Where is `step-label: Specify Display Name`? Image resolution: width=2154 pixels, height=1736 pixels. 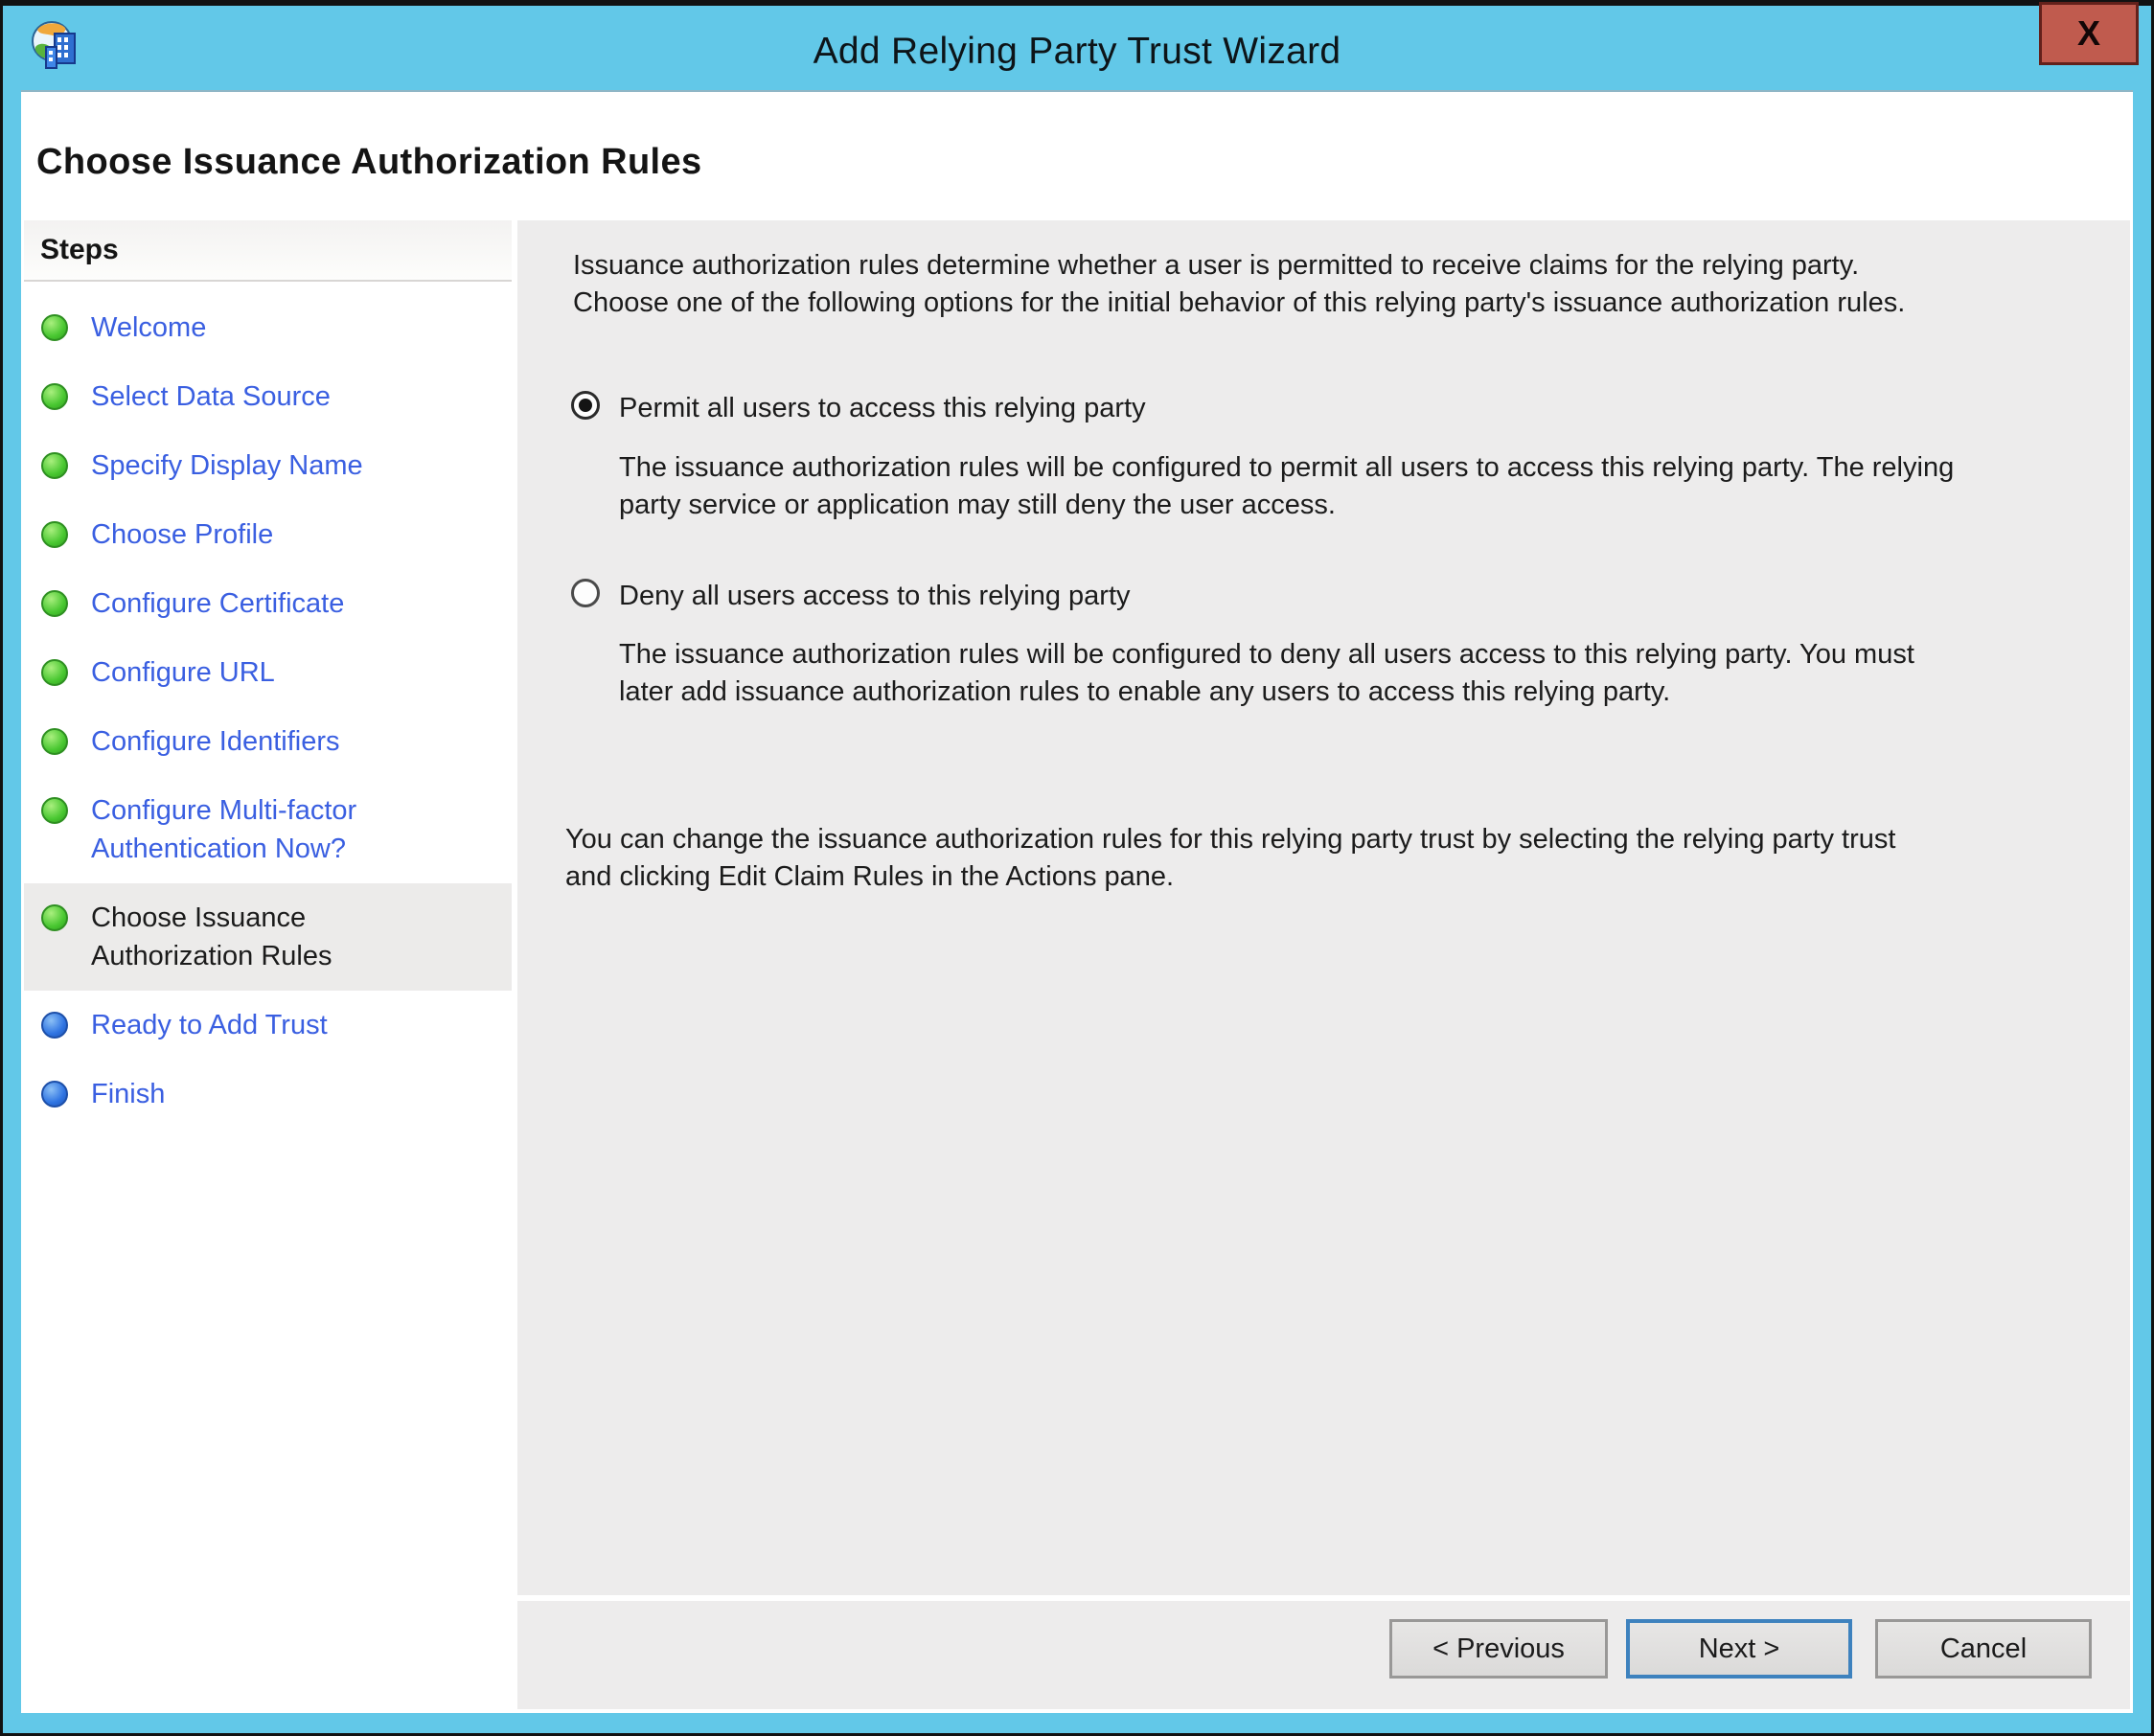
step-label: Specify Display Name is located at coordinates (227, 466).